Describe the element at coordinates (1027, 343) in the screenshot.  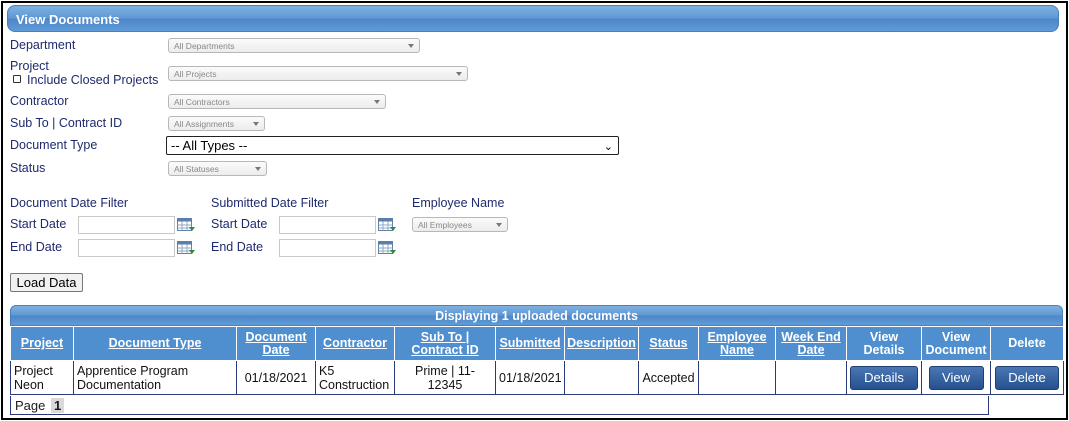
I see `column-header-delete: Delete` at that location.